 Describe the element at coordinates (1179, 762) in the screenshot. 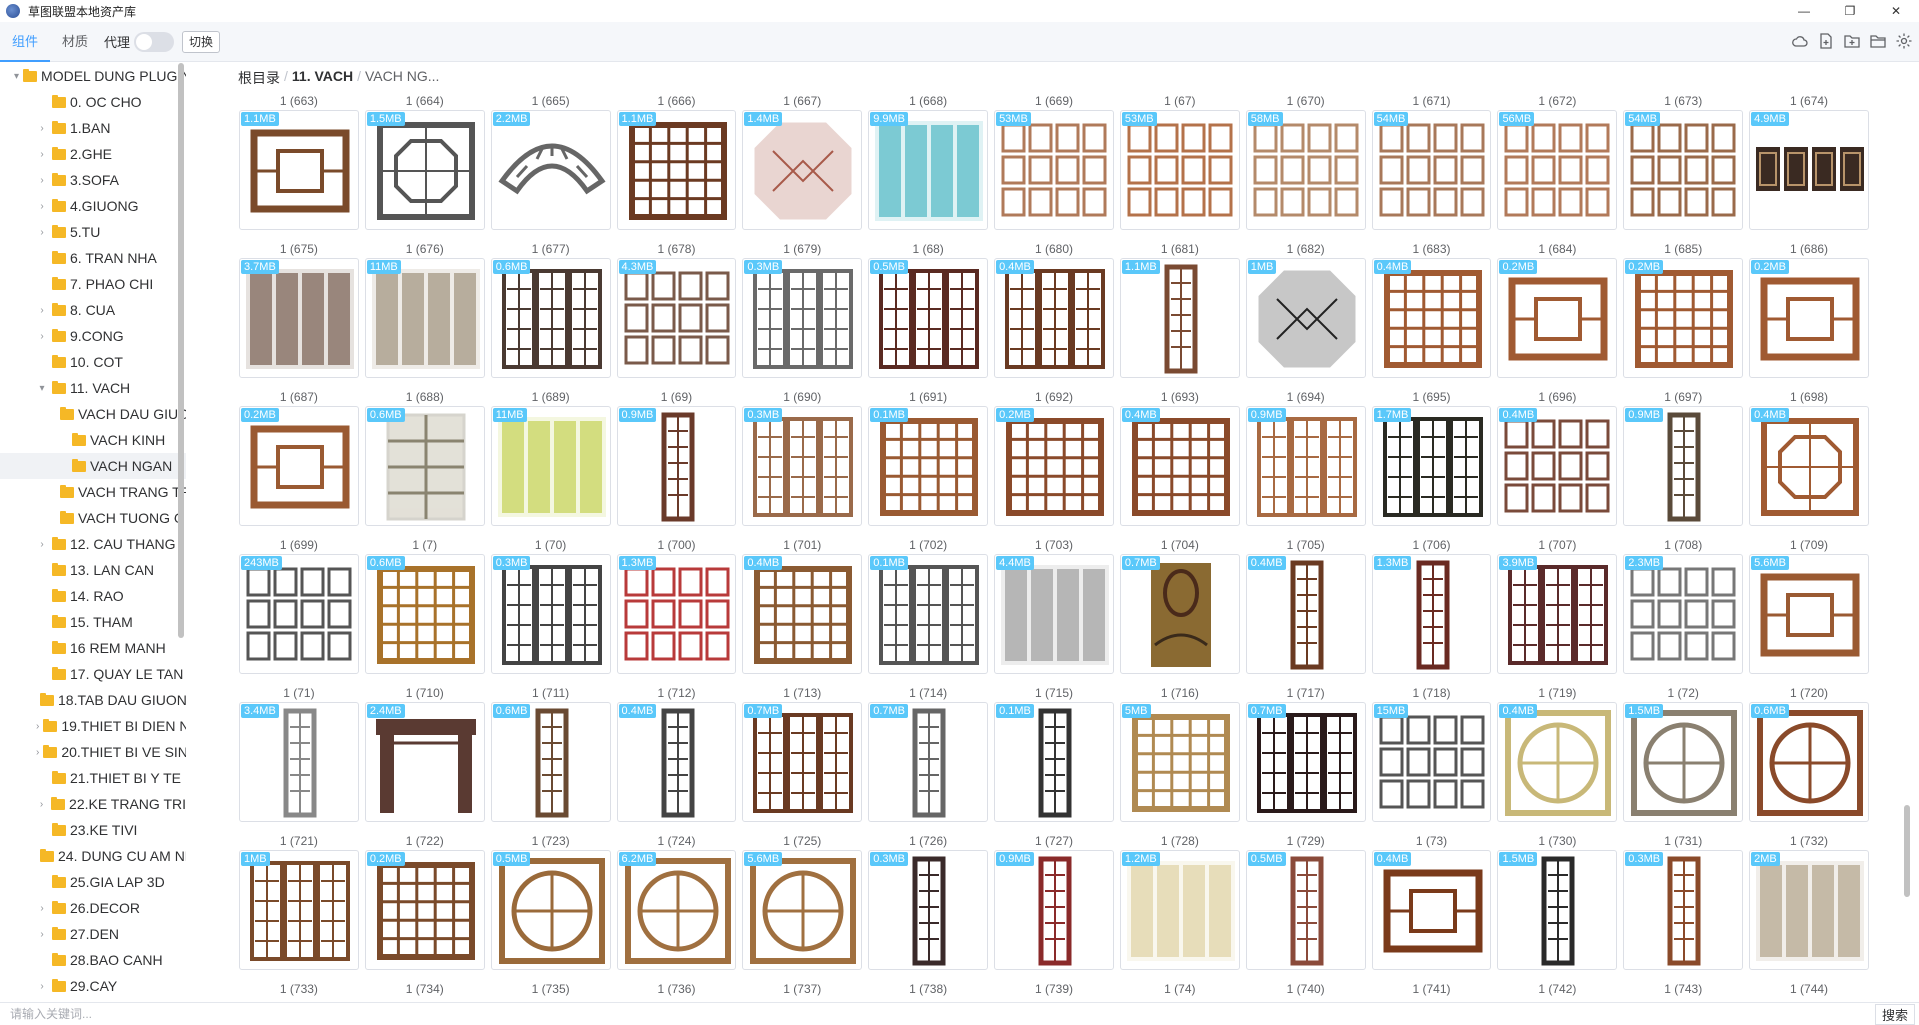

I see `asset-thumbnail: 5MB` at that location.